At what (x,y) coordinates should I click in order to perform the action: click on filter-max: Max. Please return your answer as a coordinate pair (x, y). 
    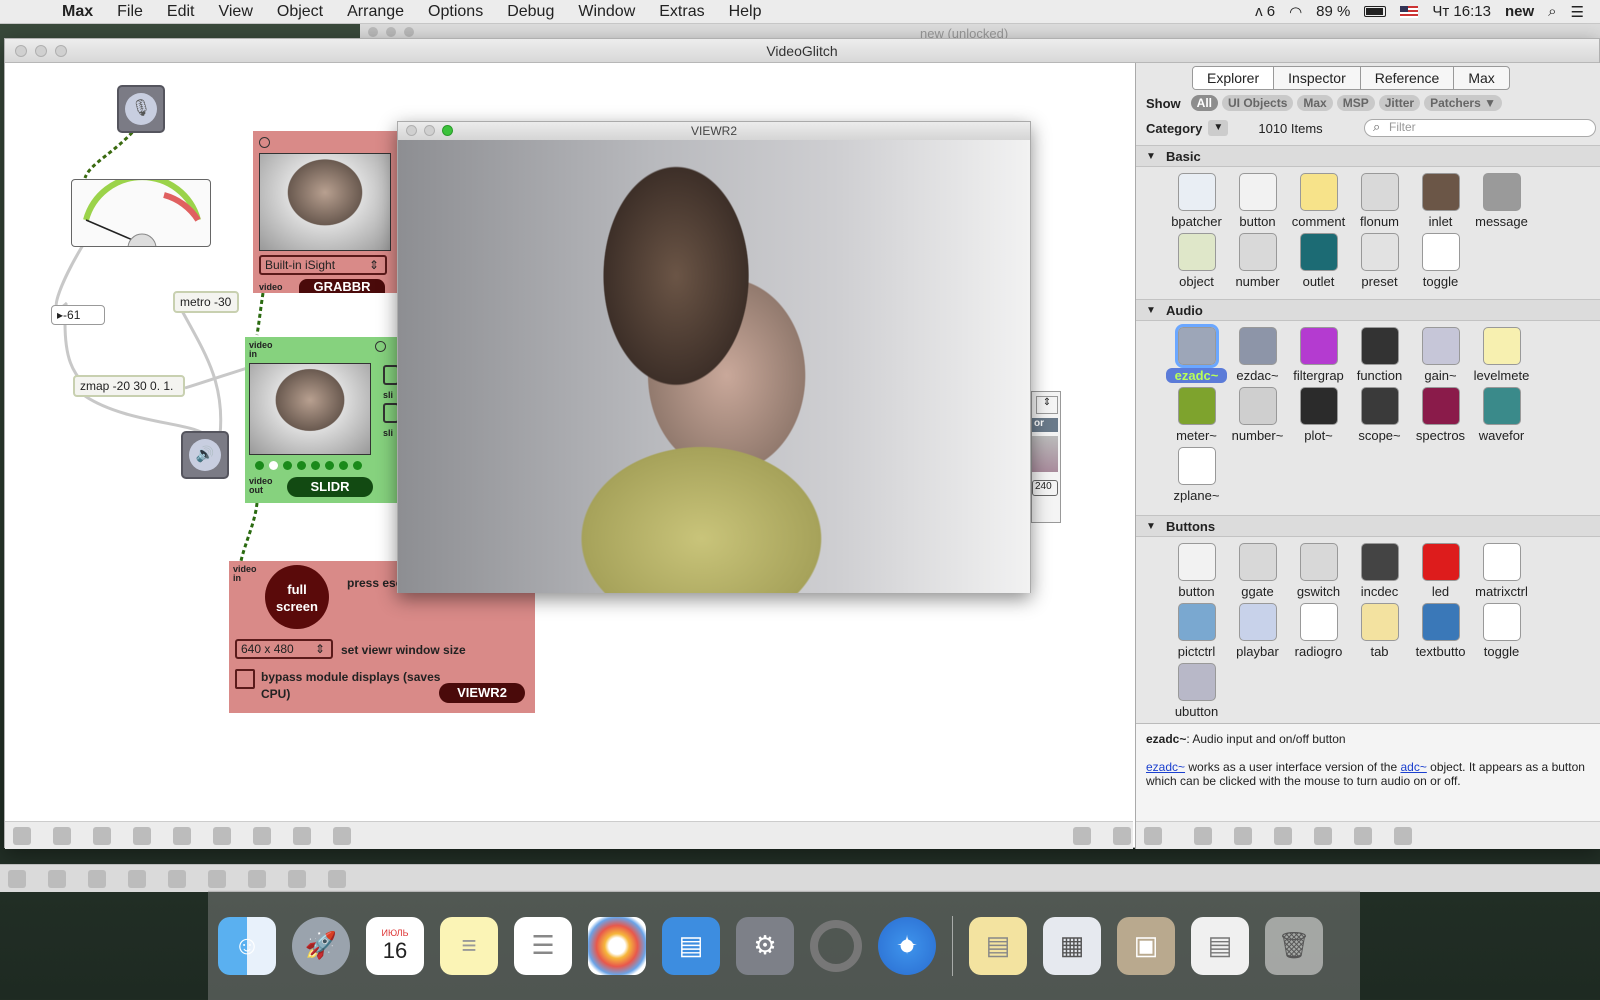
    Looking at the image, I should click on (1315, 103).